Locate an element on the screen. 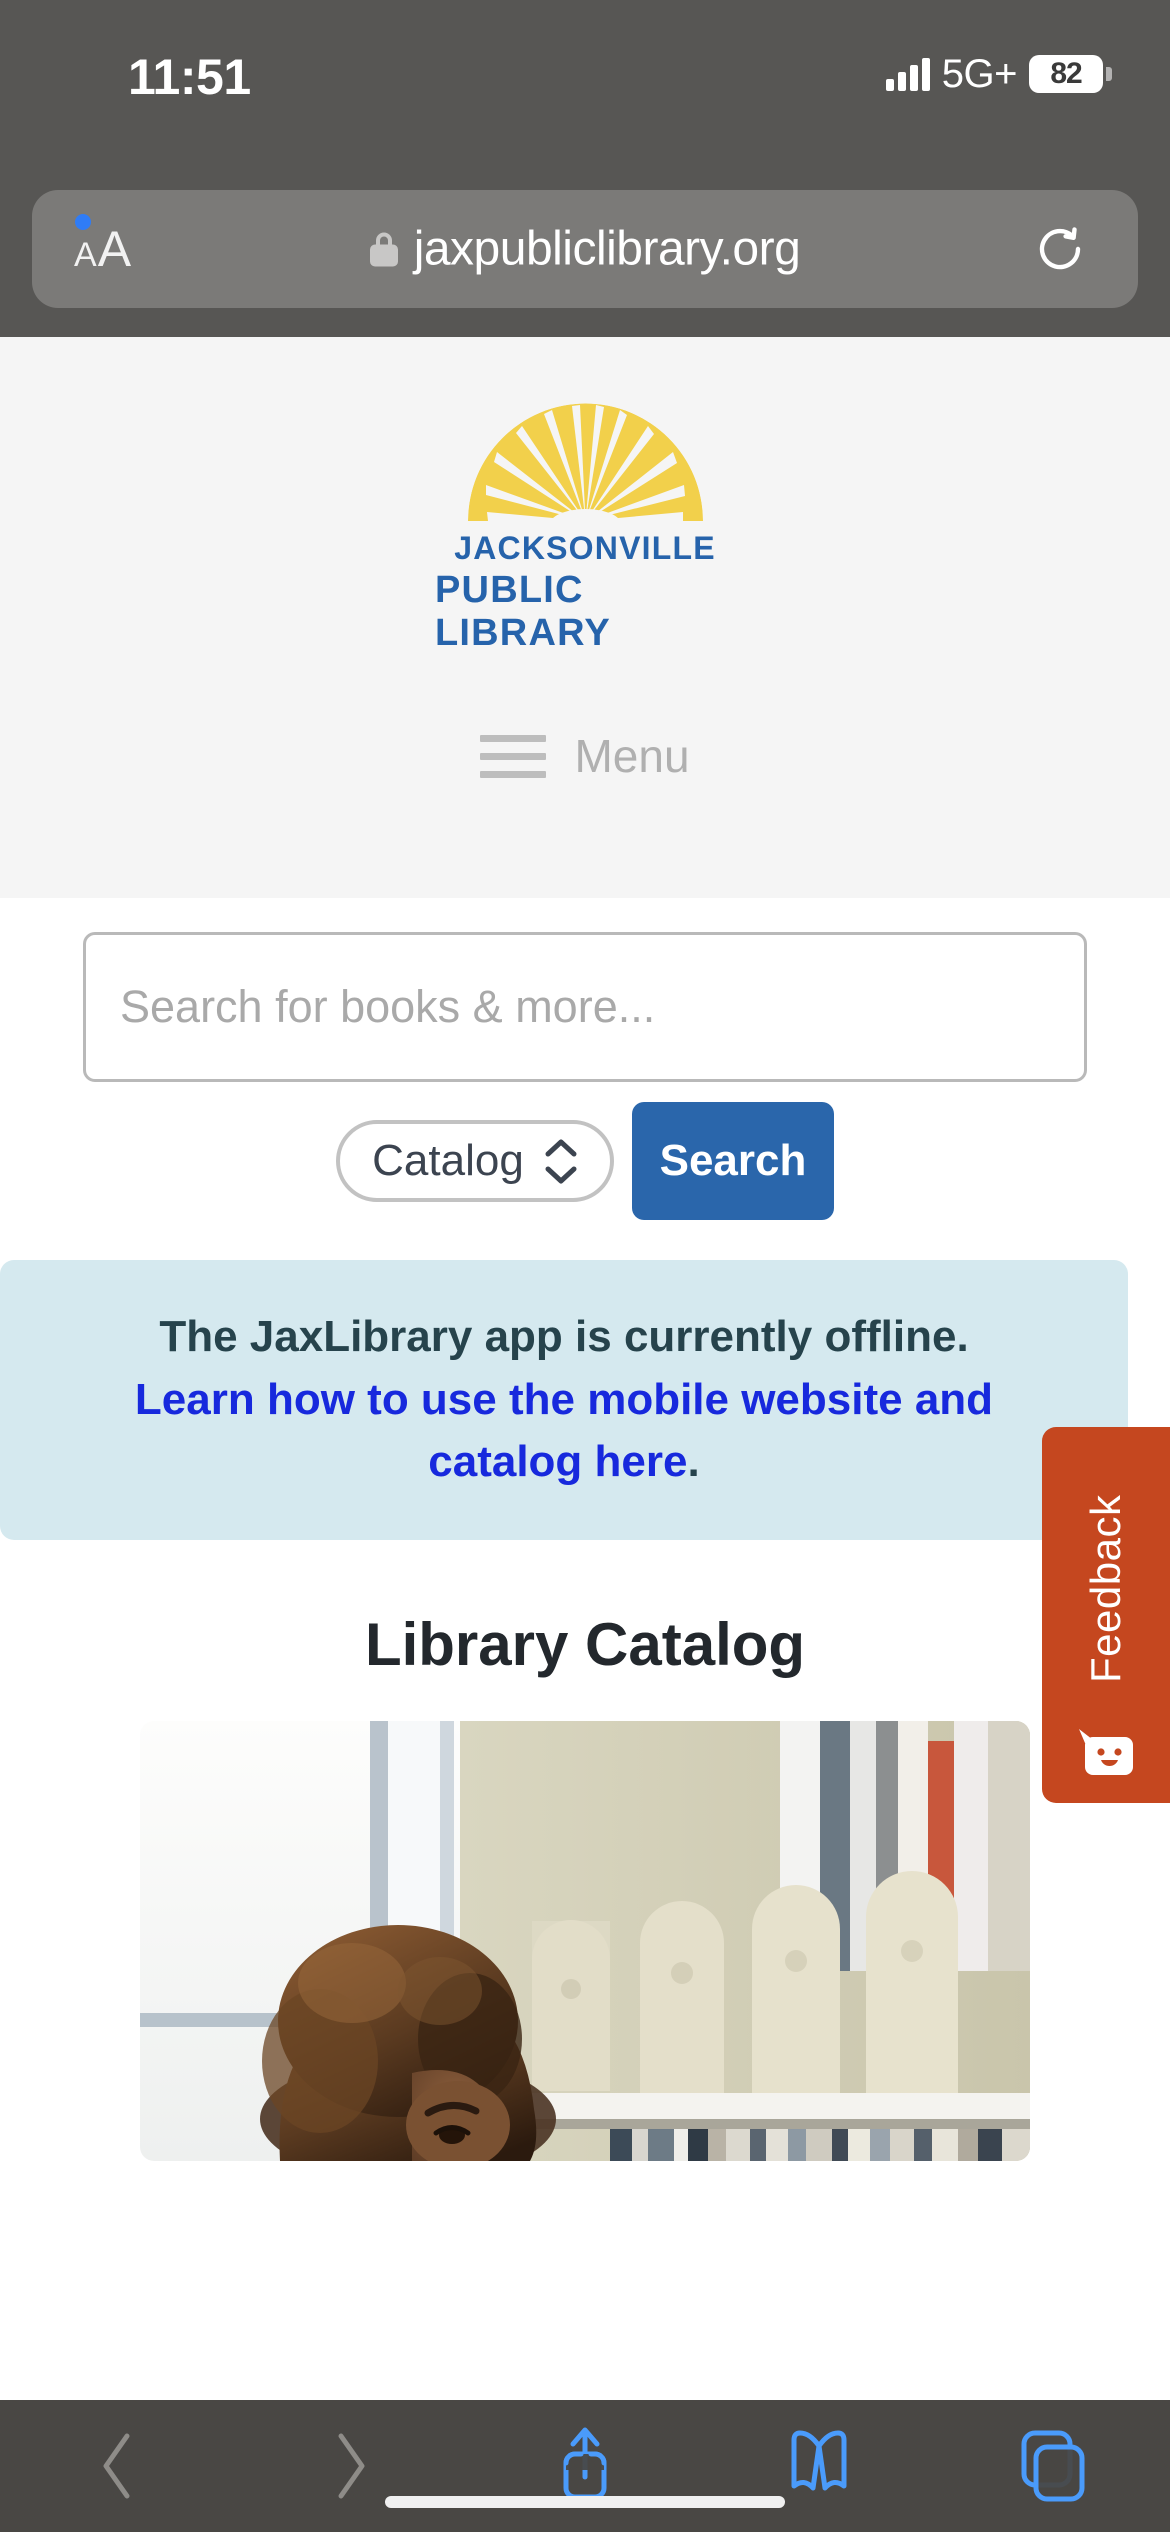 The width and height of the screenshot is (1170, 2532). menu-label: Menu is located at coordinates (632, 756).